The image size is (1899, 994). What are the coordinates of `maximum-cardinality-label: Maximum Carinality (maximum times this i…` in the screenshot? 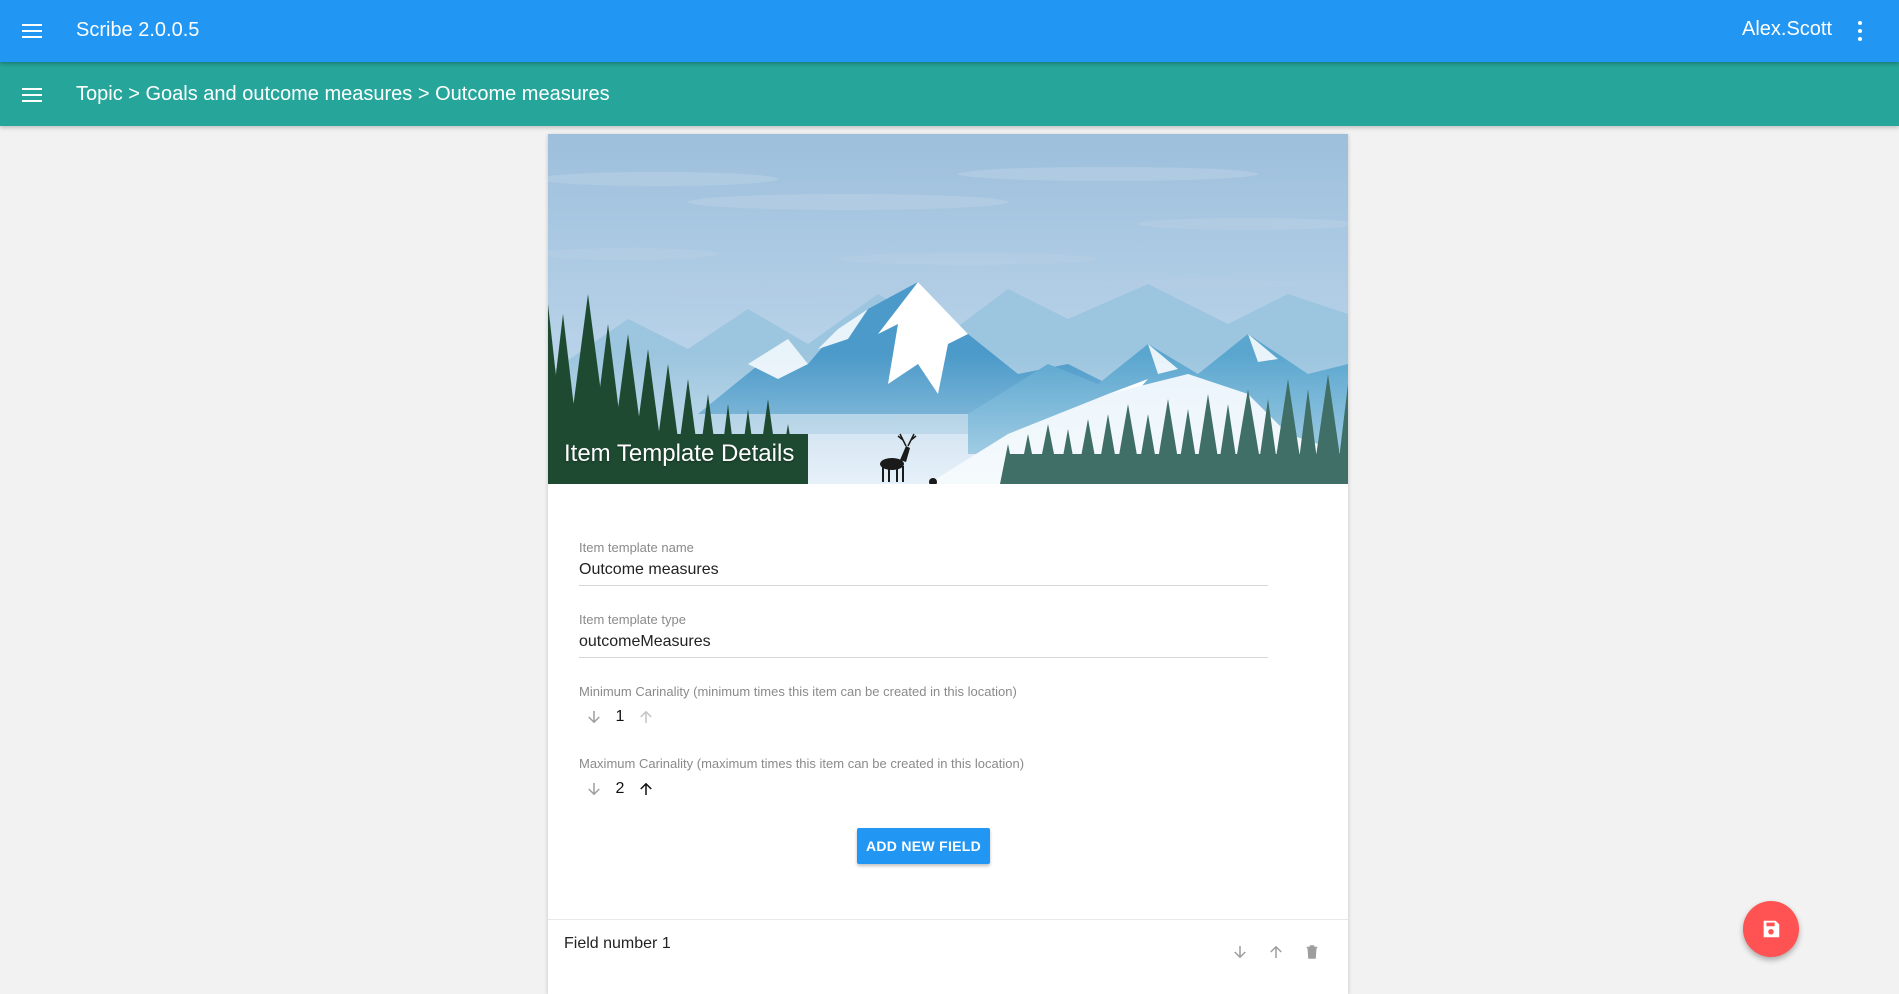 It's located at (802, 763).